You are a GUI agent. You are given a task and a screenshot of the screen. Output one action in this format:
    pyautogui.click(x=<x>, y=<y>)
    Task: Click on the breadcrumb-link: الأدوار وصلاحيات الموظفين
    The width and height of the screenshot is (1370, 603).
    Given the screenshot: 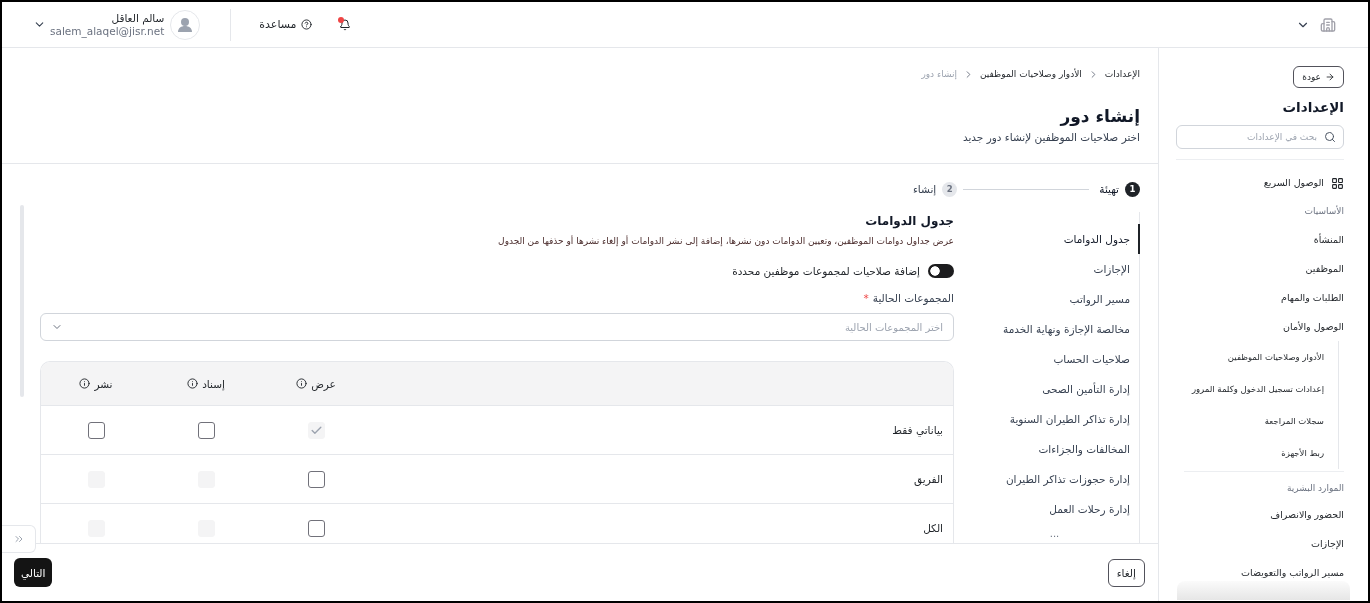 What is the action you would take?
    pyautogui.click(x=1031, y=74)
    